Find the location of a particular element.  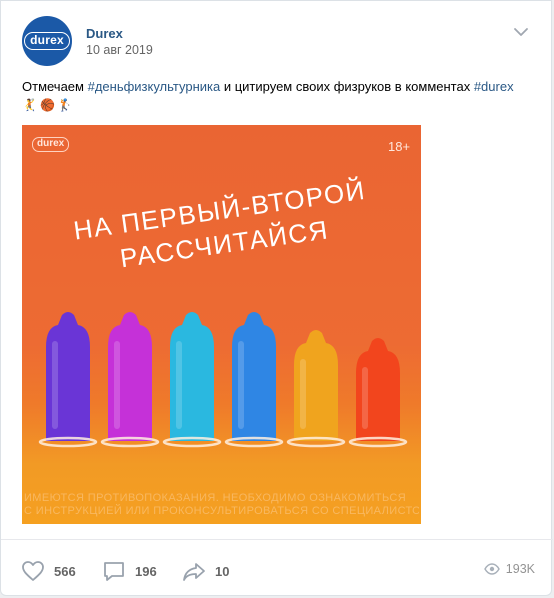

author-name-link: Durex is located at coordinates (104, 33).